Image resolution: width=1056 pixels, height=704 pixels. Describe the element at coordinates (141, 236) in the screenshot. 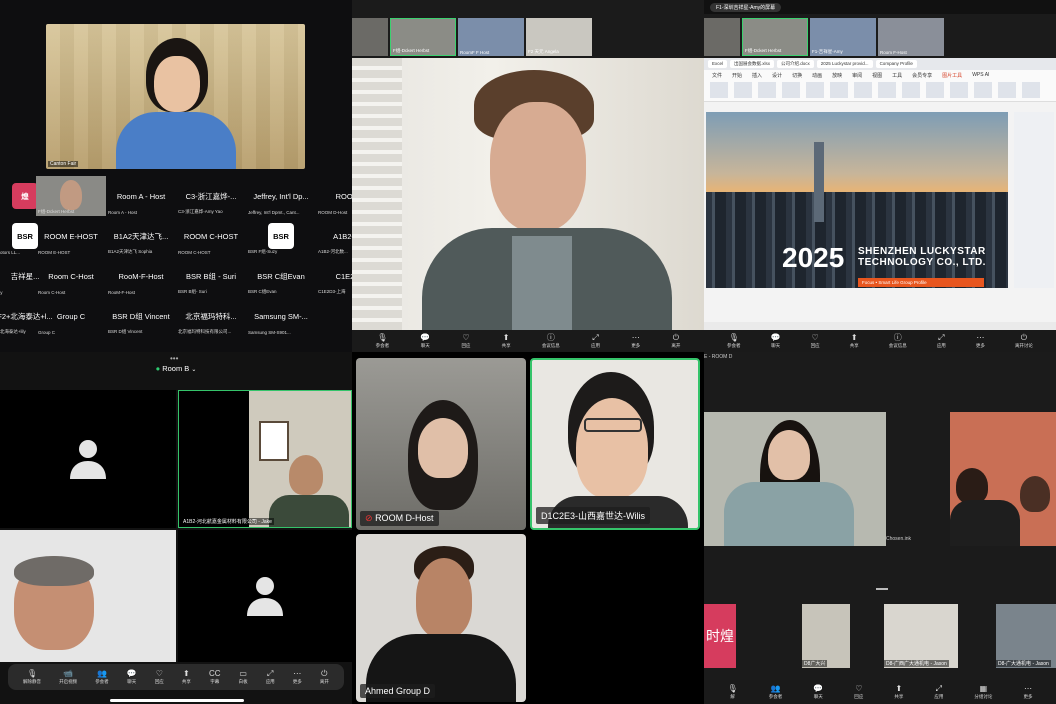

I see `participant-tile: B1A2天津达飞... B1A2天津达飞 Sophia` at that location.